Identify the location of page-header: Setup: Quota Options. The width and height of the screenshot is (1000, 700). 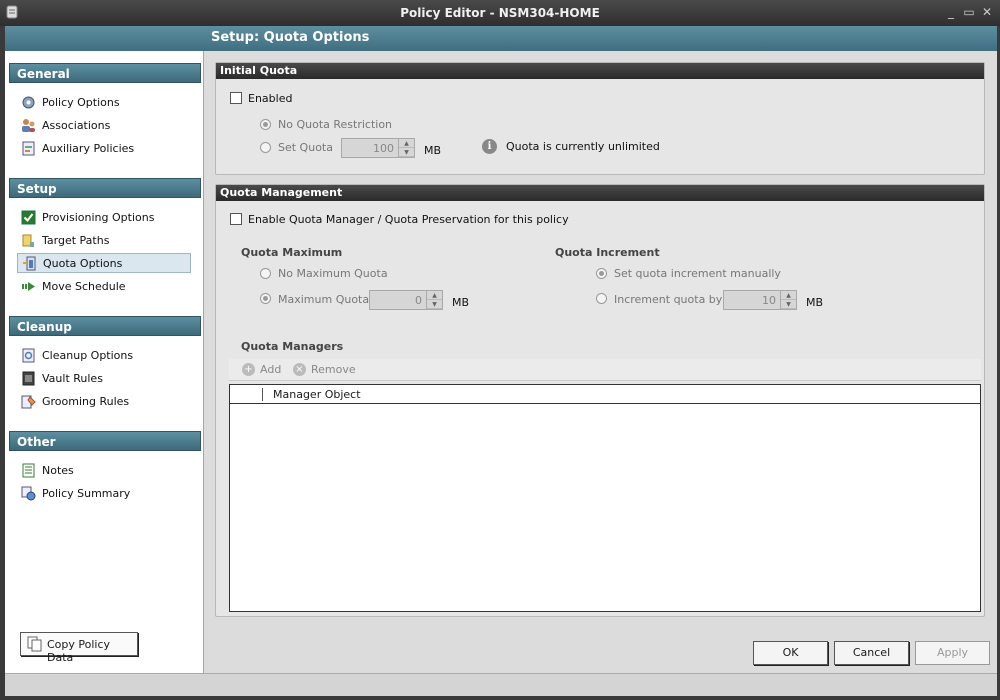
(501, 38).